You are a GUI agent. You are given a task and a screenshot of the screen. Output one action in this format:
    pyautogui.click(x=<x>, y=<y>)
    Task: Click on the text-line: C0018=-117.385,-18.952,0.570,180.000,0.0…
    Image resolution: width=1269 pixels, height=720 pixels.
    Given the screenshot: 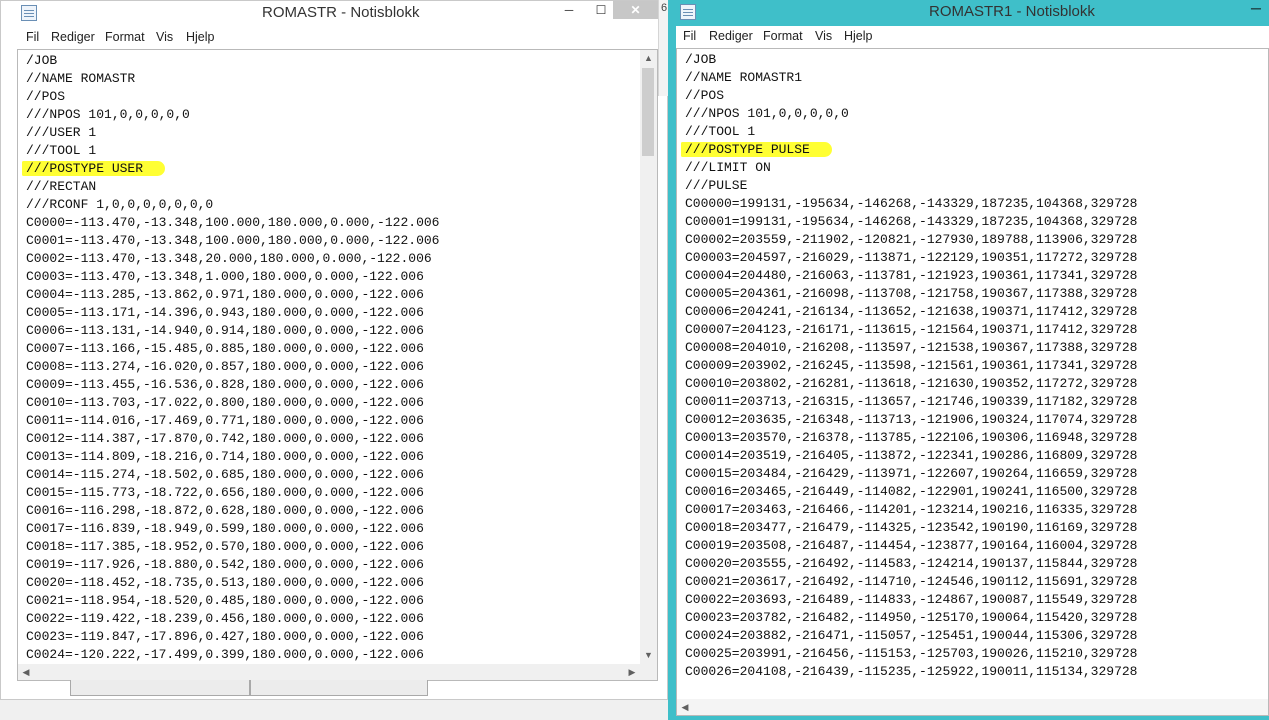 What is the action you would take?
    pyautogui.click(x=232, y=547)
    